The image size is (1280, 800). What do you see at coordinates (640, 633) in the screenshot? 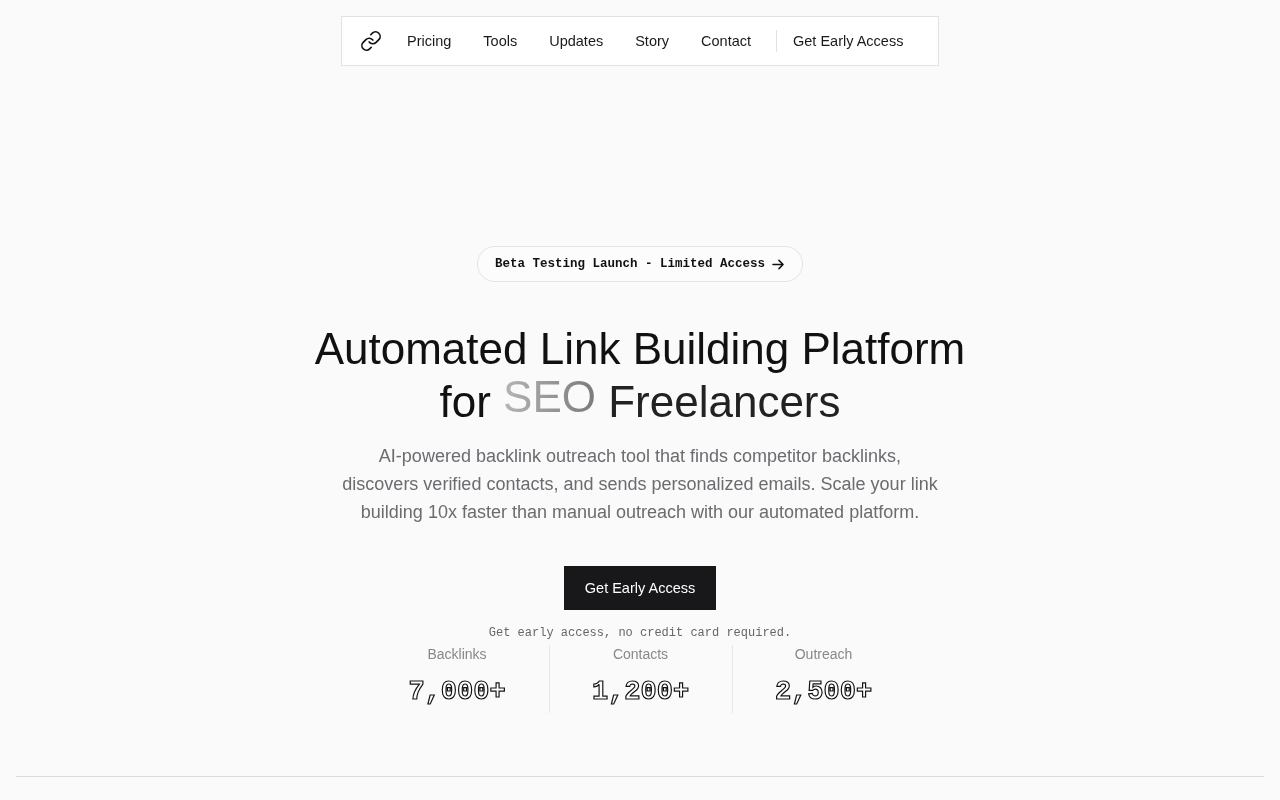
I see `access-note: Get early access, no credit card required.` at bounding box center [640, 633].